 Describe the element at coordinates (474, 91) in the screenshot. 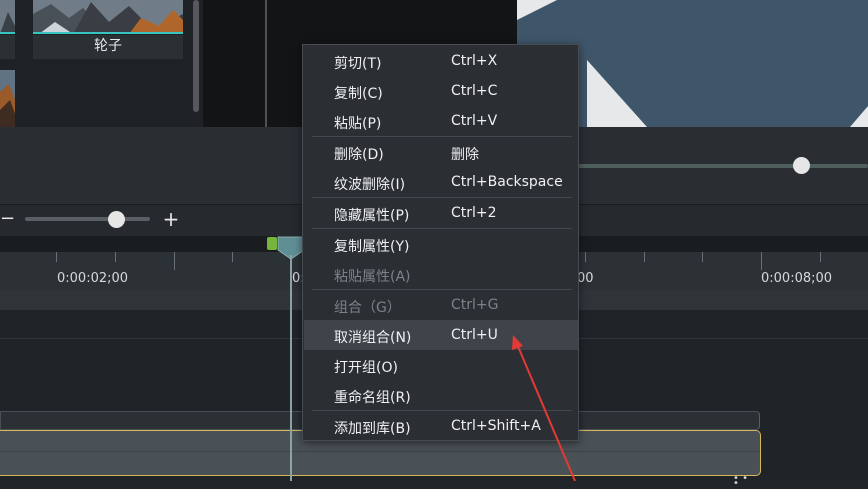

I see `menu-item-shortcut: Ctrl+C` at that location.